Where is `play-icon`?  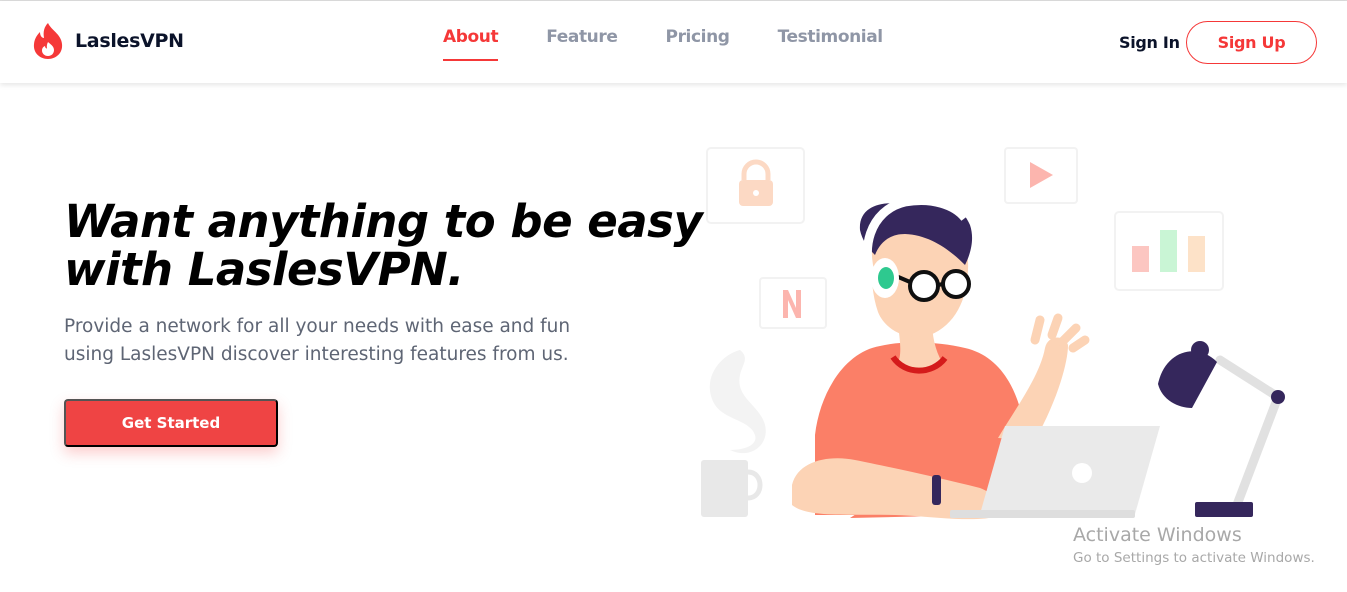
play-icon is located at coordinates (1041, 175).